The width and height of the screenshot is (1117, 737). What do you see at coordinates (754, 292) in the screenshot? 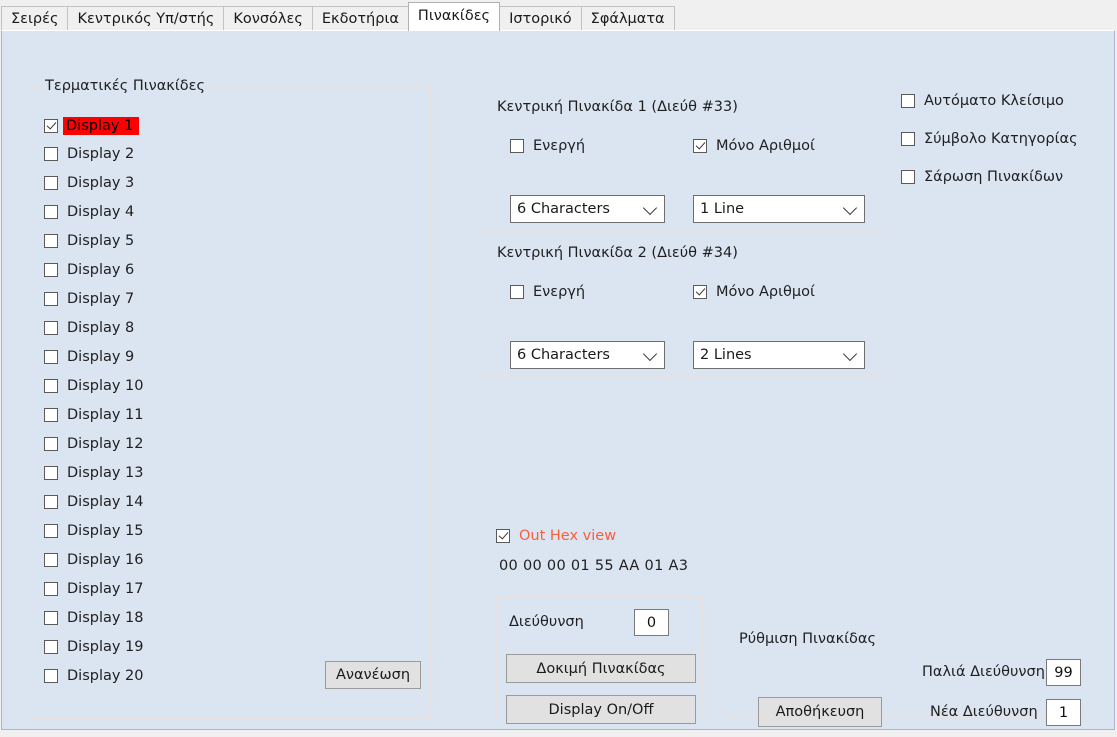
I see `cd2-numbers-only-checkbox: Μόνο Αριθμοί` at bounding box center [754, 292].